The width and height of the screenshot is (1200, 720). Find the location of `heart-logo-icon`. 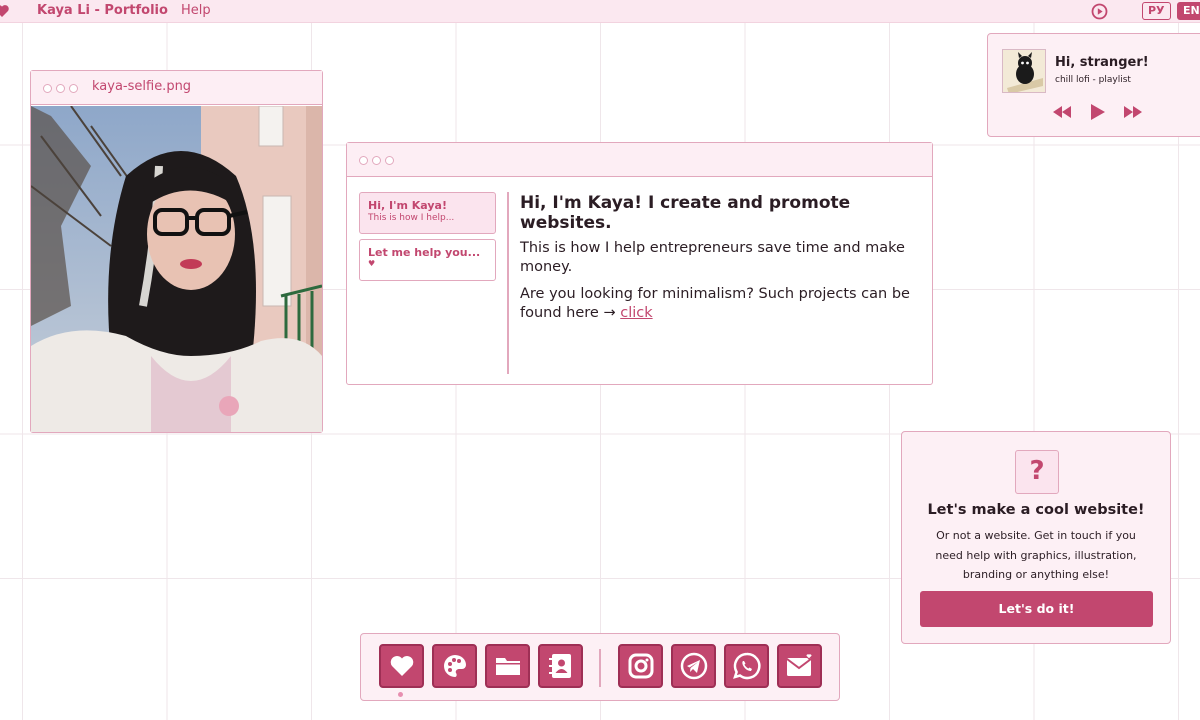

heart-logo-icon is located at coordinates (5, 11).